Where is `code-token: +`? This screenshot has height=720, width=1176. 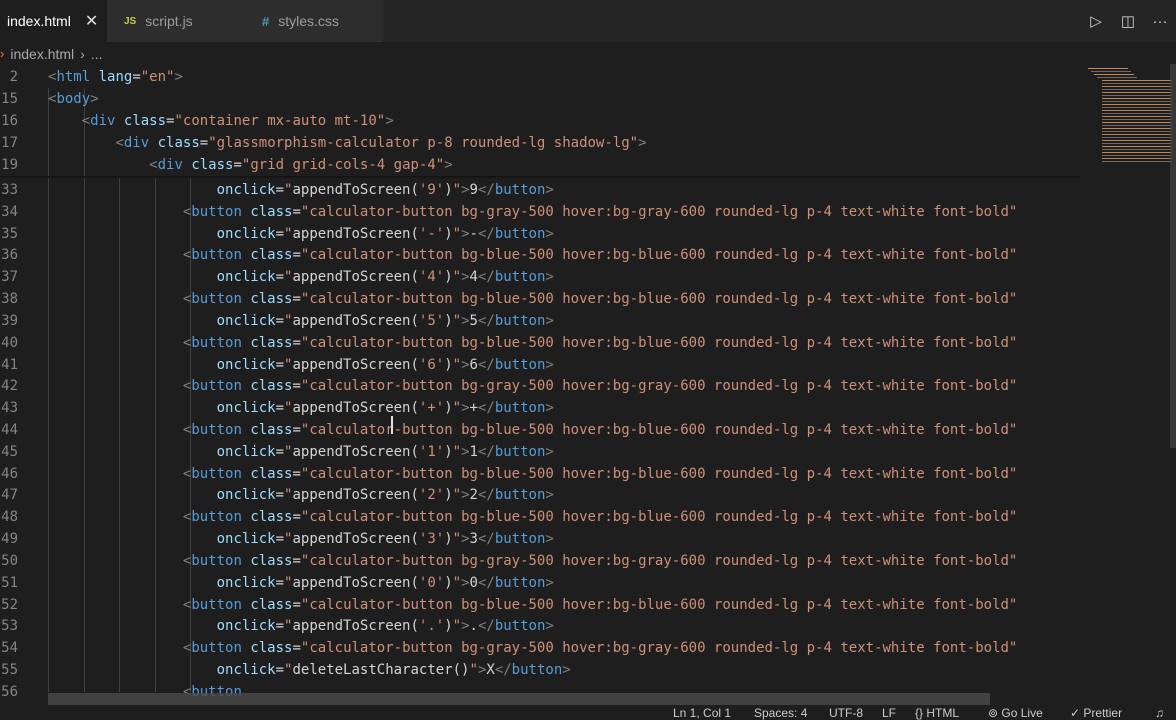
code-token: + is located at coordinates (473, 408).